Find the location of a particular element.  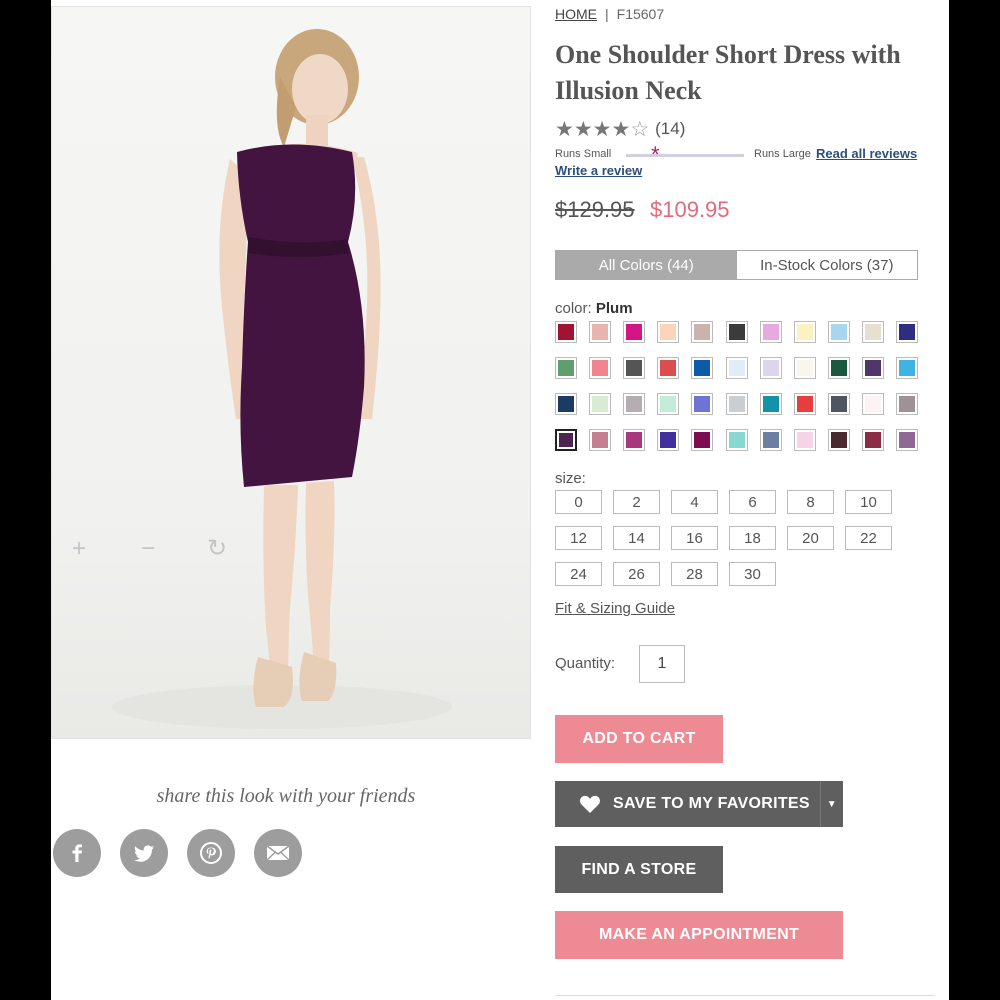

make-appointment-label: MAKE AN APPOINTMENT is located at coordinates (699, 934).